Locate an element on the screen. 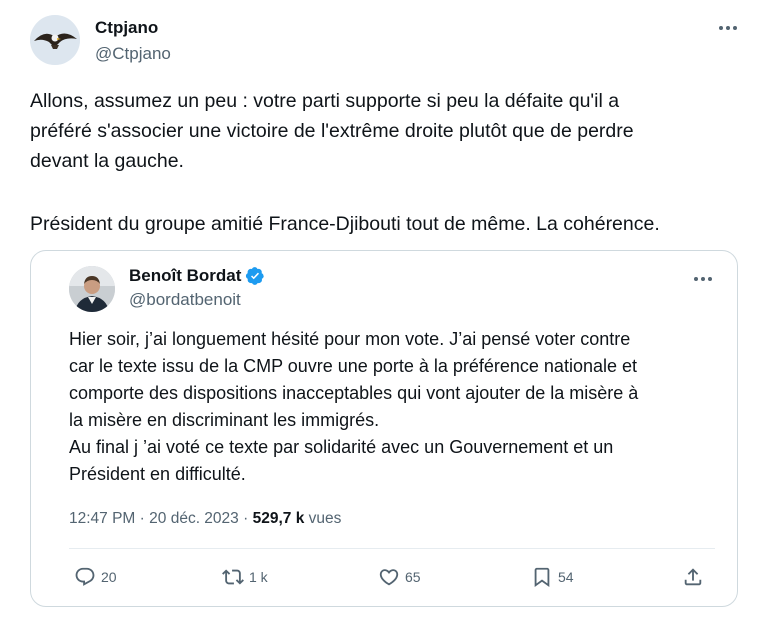  share-icon is located at coordinates (693, 577).